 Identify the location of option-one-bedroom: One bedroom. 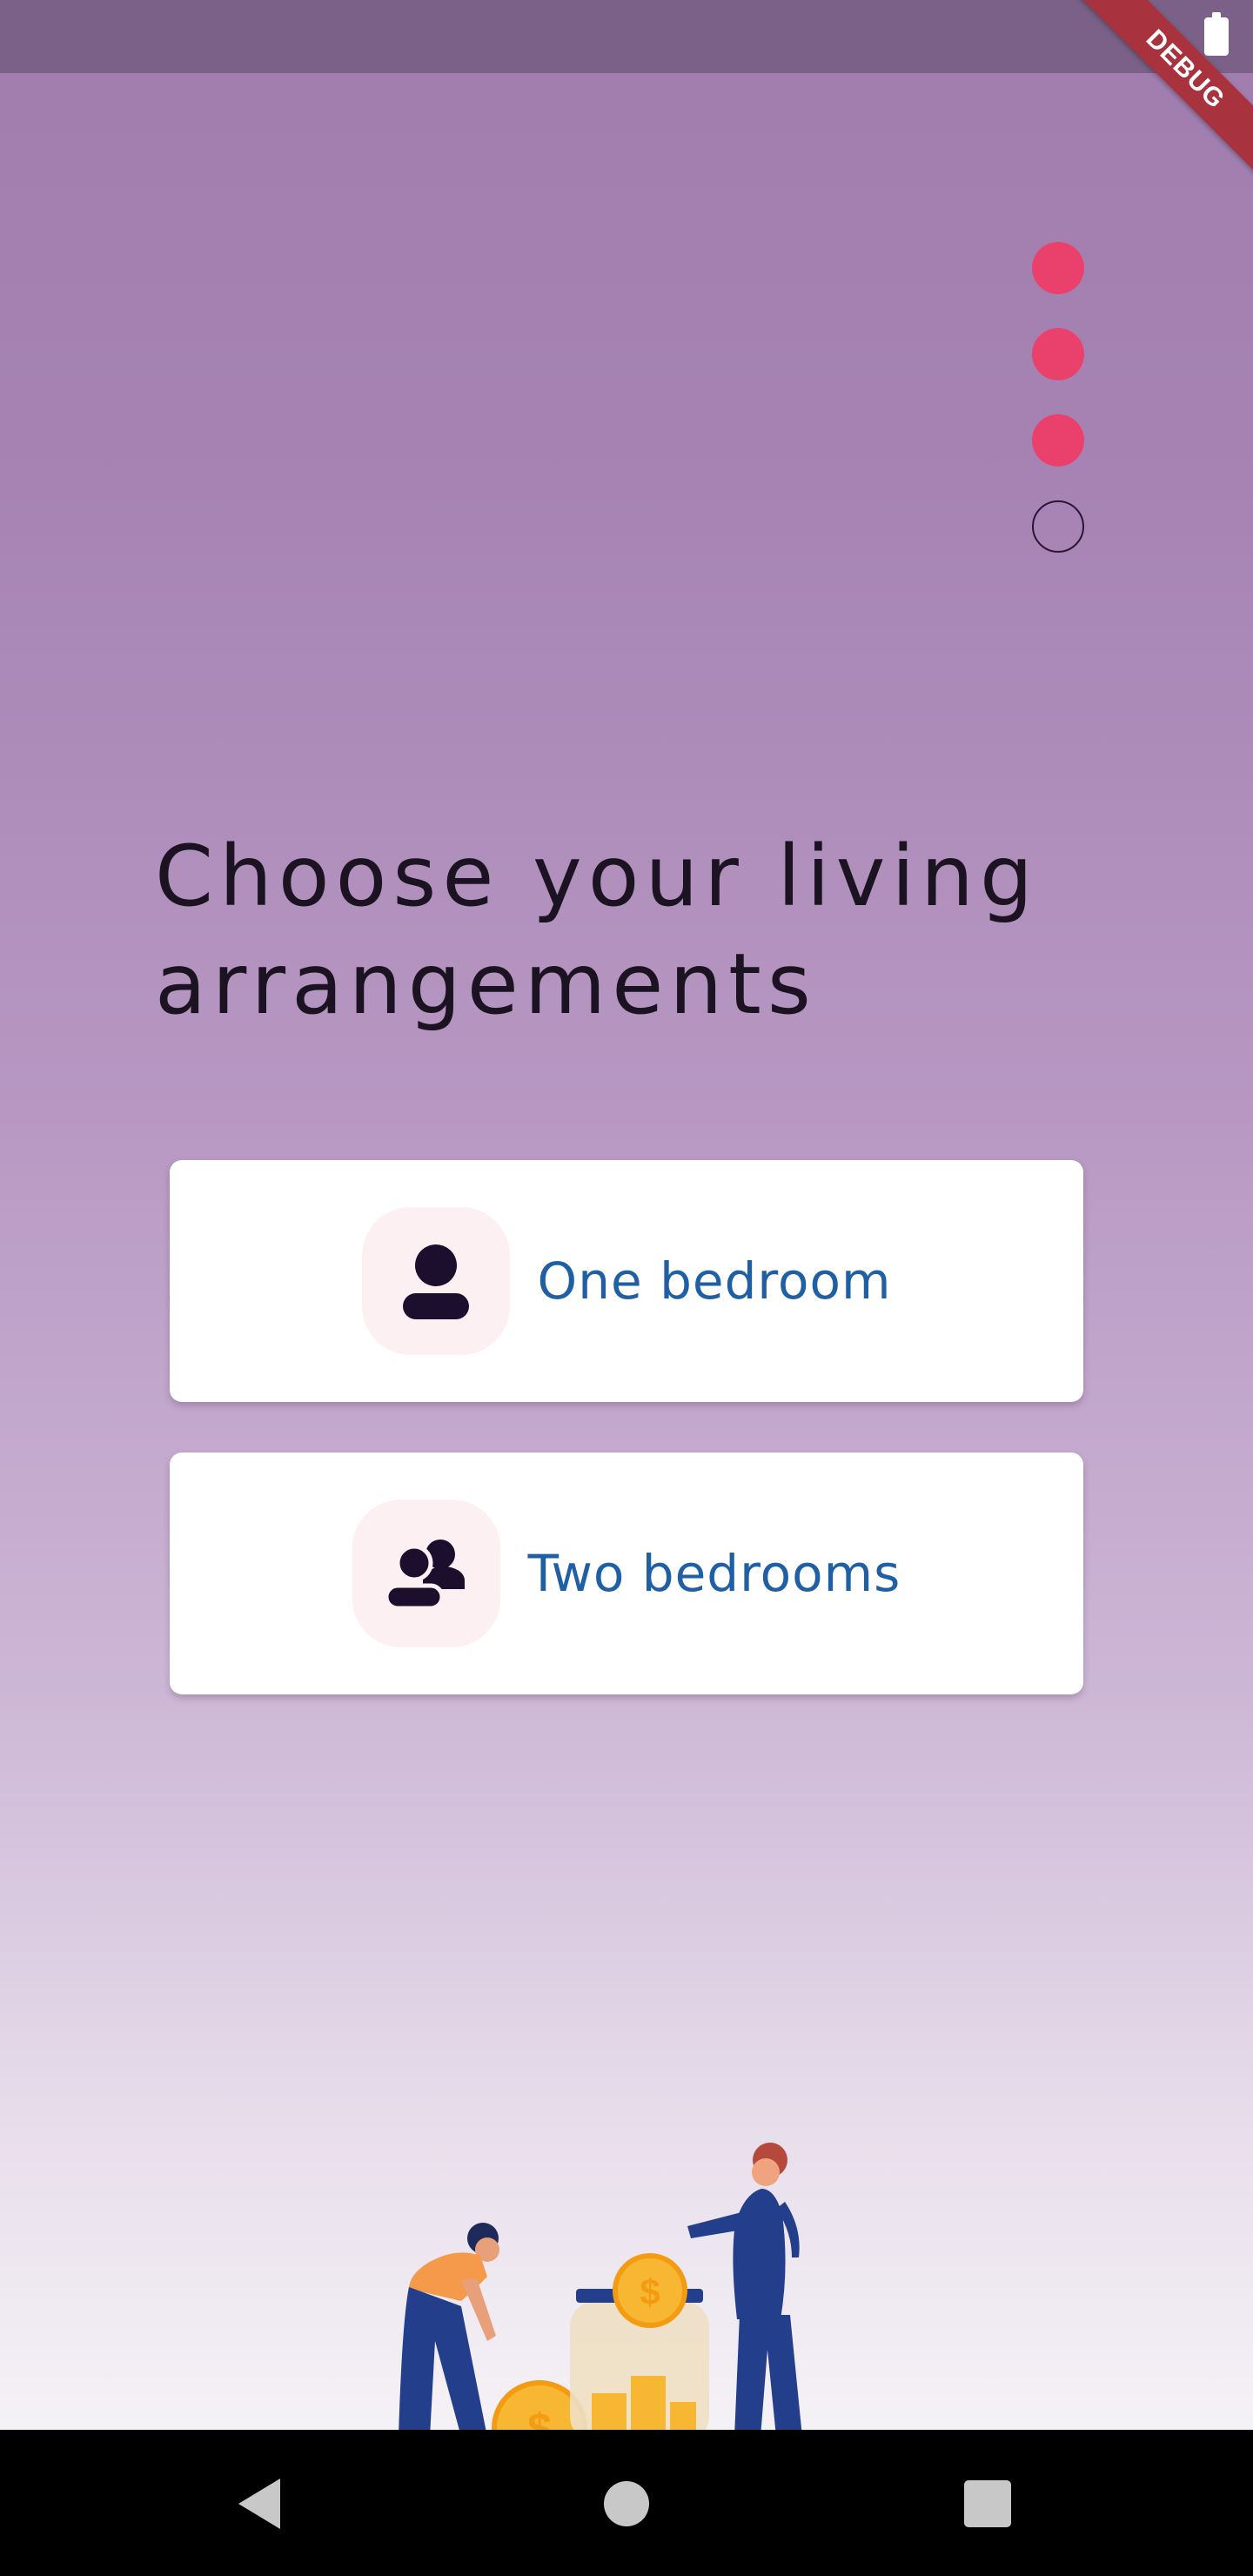
(626, 1281).